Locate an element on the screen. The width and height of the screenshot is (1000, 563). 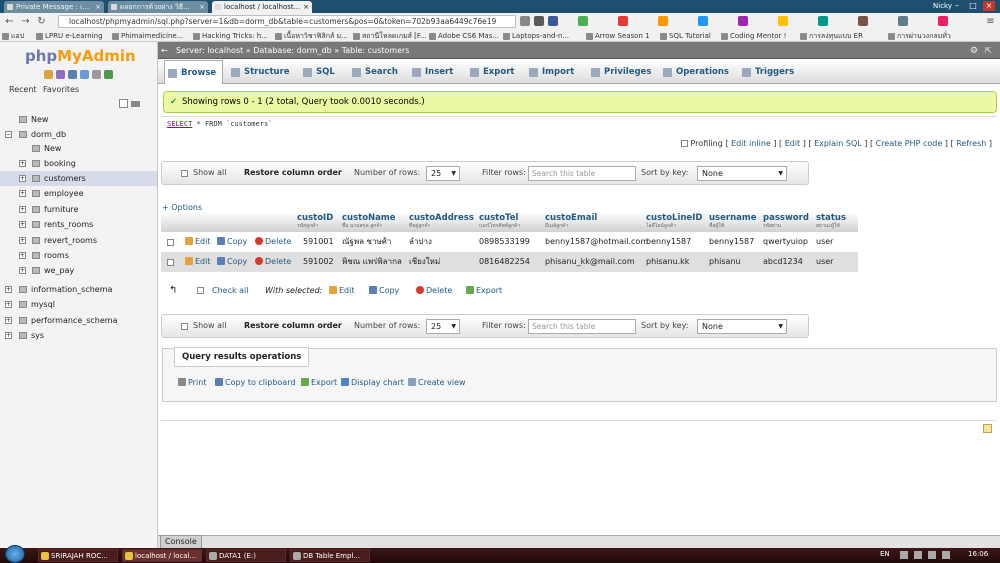
windows-start-icon is located at coordinates (15, 554).